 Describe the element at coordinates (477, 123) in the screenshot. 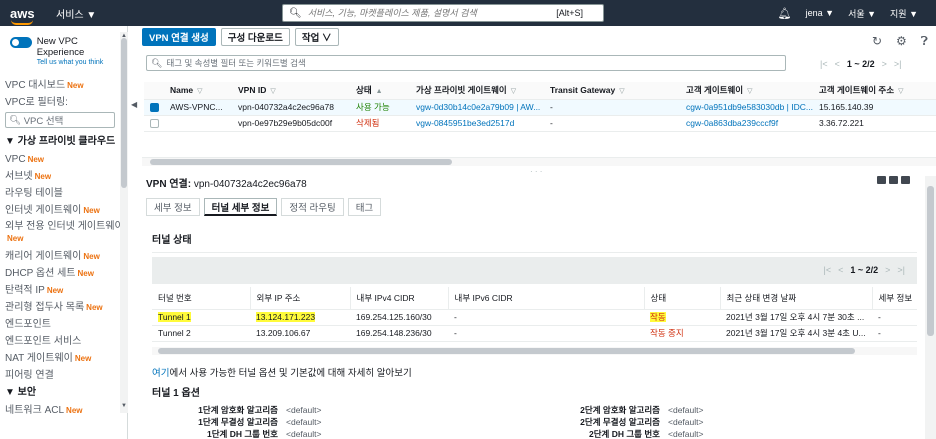

I see `cell-vgw: vgw-0845951be3ed2517d` at that location.